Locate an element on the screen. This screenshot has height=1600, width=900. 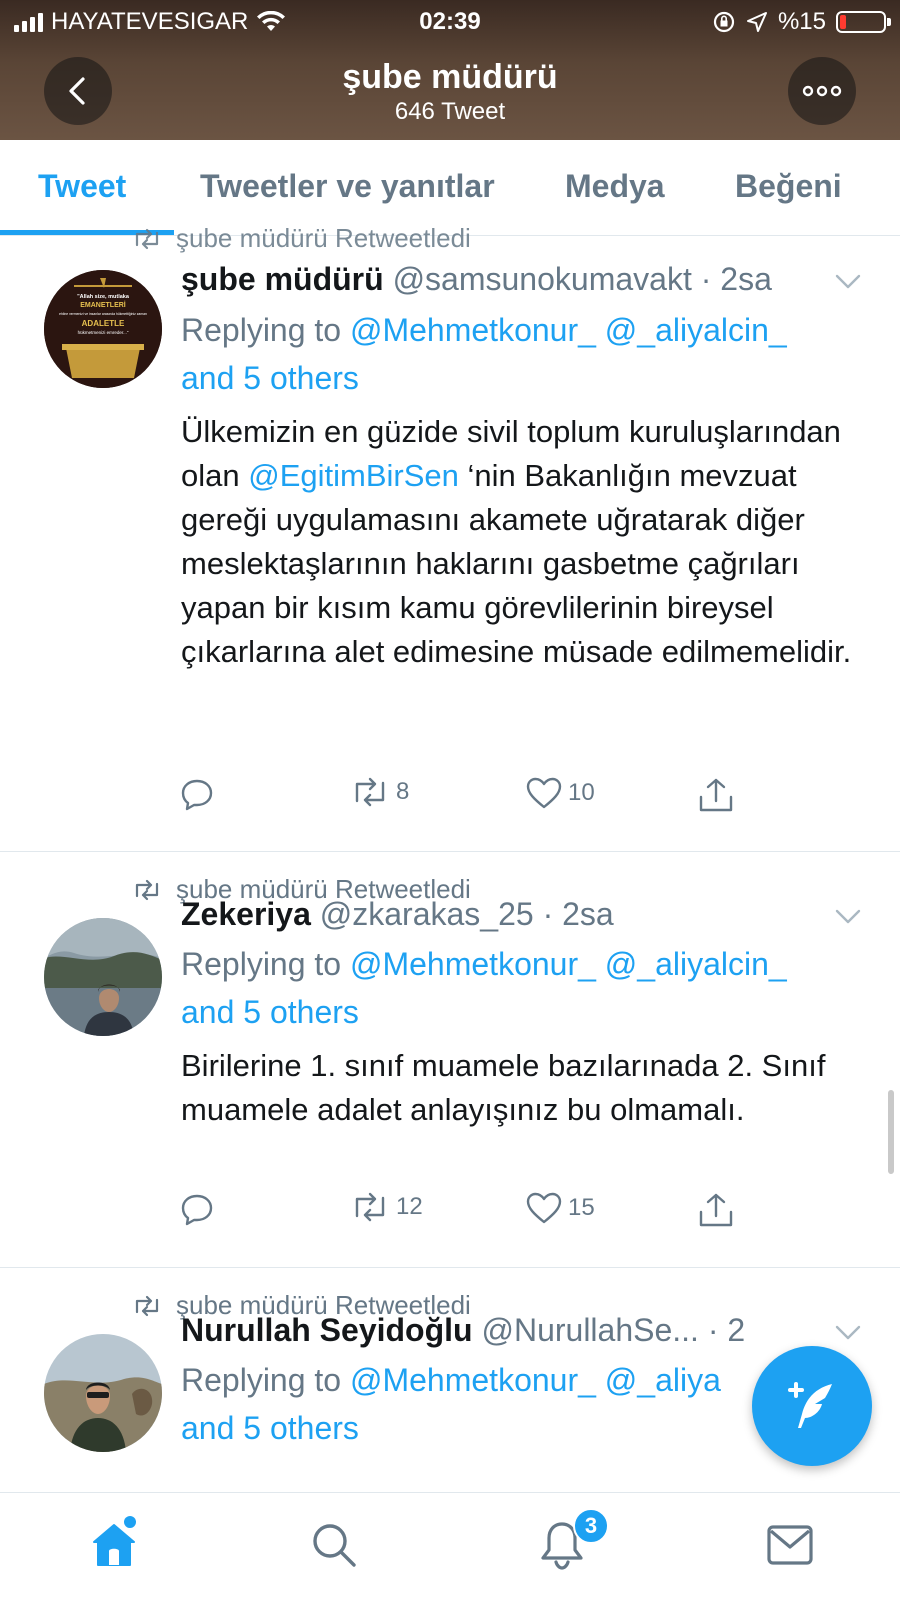
more-dots-icon is located at coordinates (822, 91).